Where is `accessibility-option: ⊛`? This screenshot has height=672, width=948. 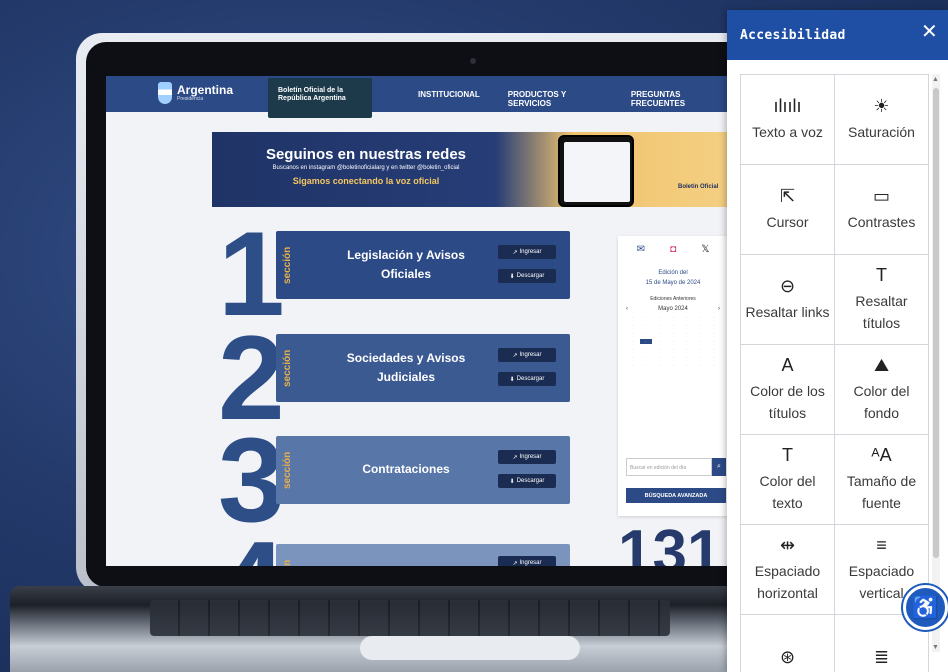 accessibility-option: ⊛ is located at coordinates (788, 643).